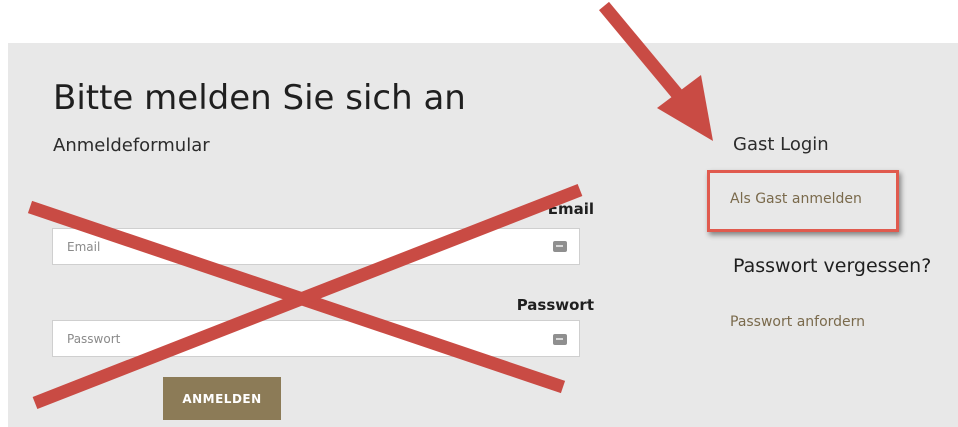 The height and width of the screenshot is (427, 958). Describe the element at coordinates (832, 266) in the screenshot. I see `forgot-password-heading: Passwort vergessen?` at that location.